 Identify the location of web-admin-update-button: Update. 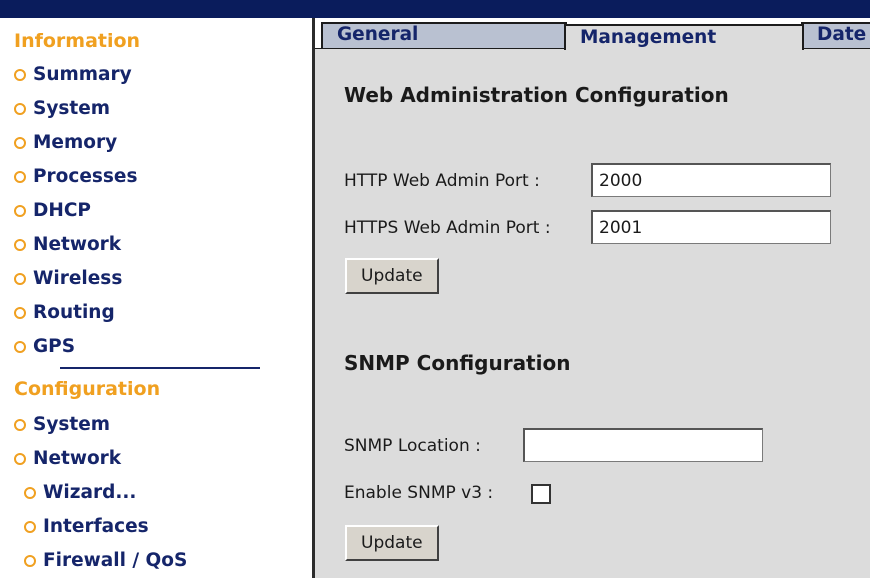
(392, 276).